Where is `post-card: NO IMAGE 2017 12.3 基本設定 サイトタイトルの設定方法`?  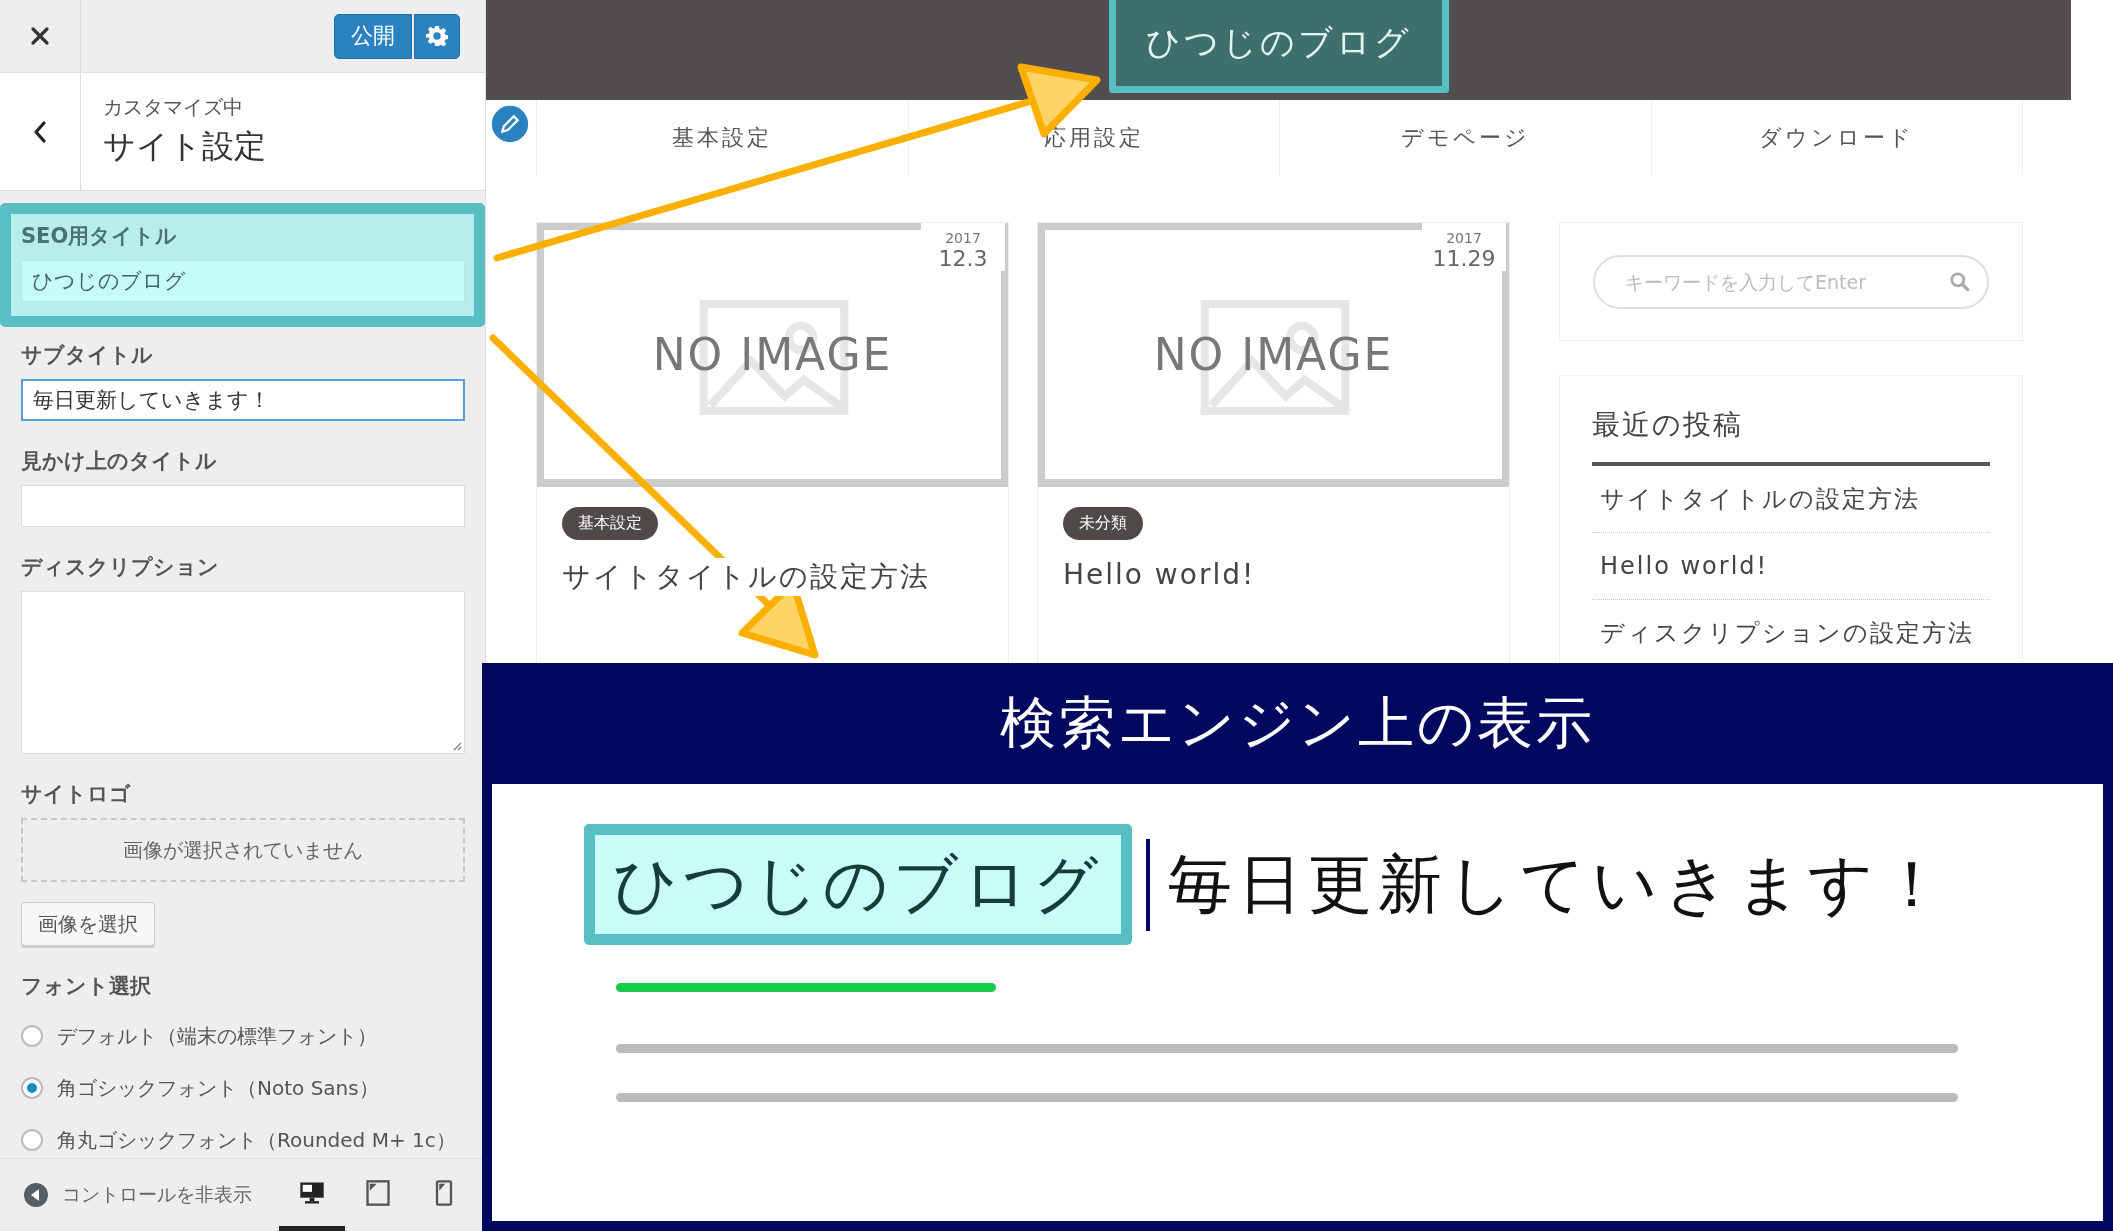 post-card: NO IMAGE 2017 12.3 基本設定 サイトタイトルの設定方法 is located at coordinates (772, 442).